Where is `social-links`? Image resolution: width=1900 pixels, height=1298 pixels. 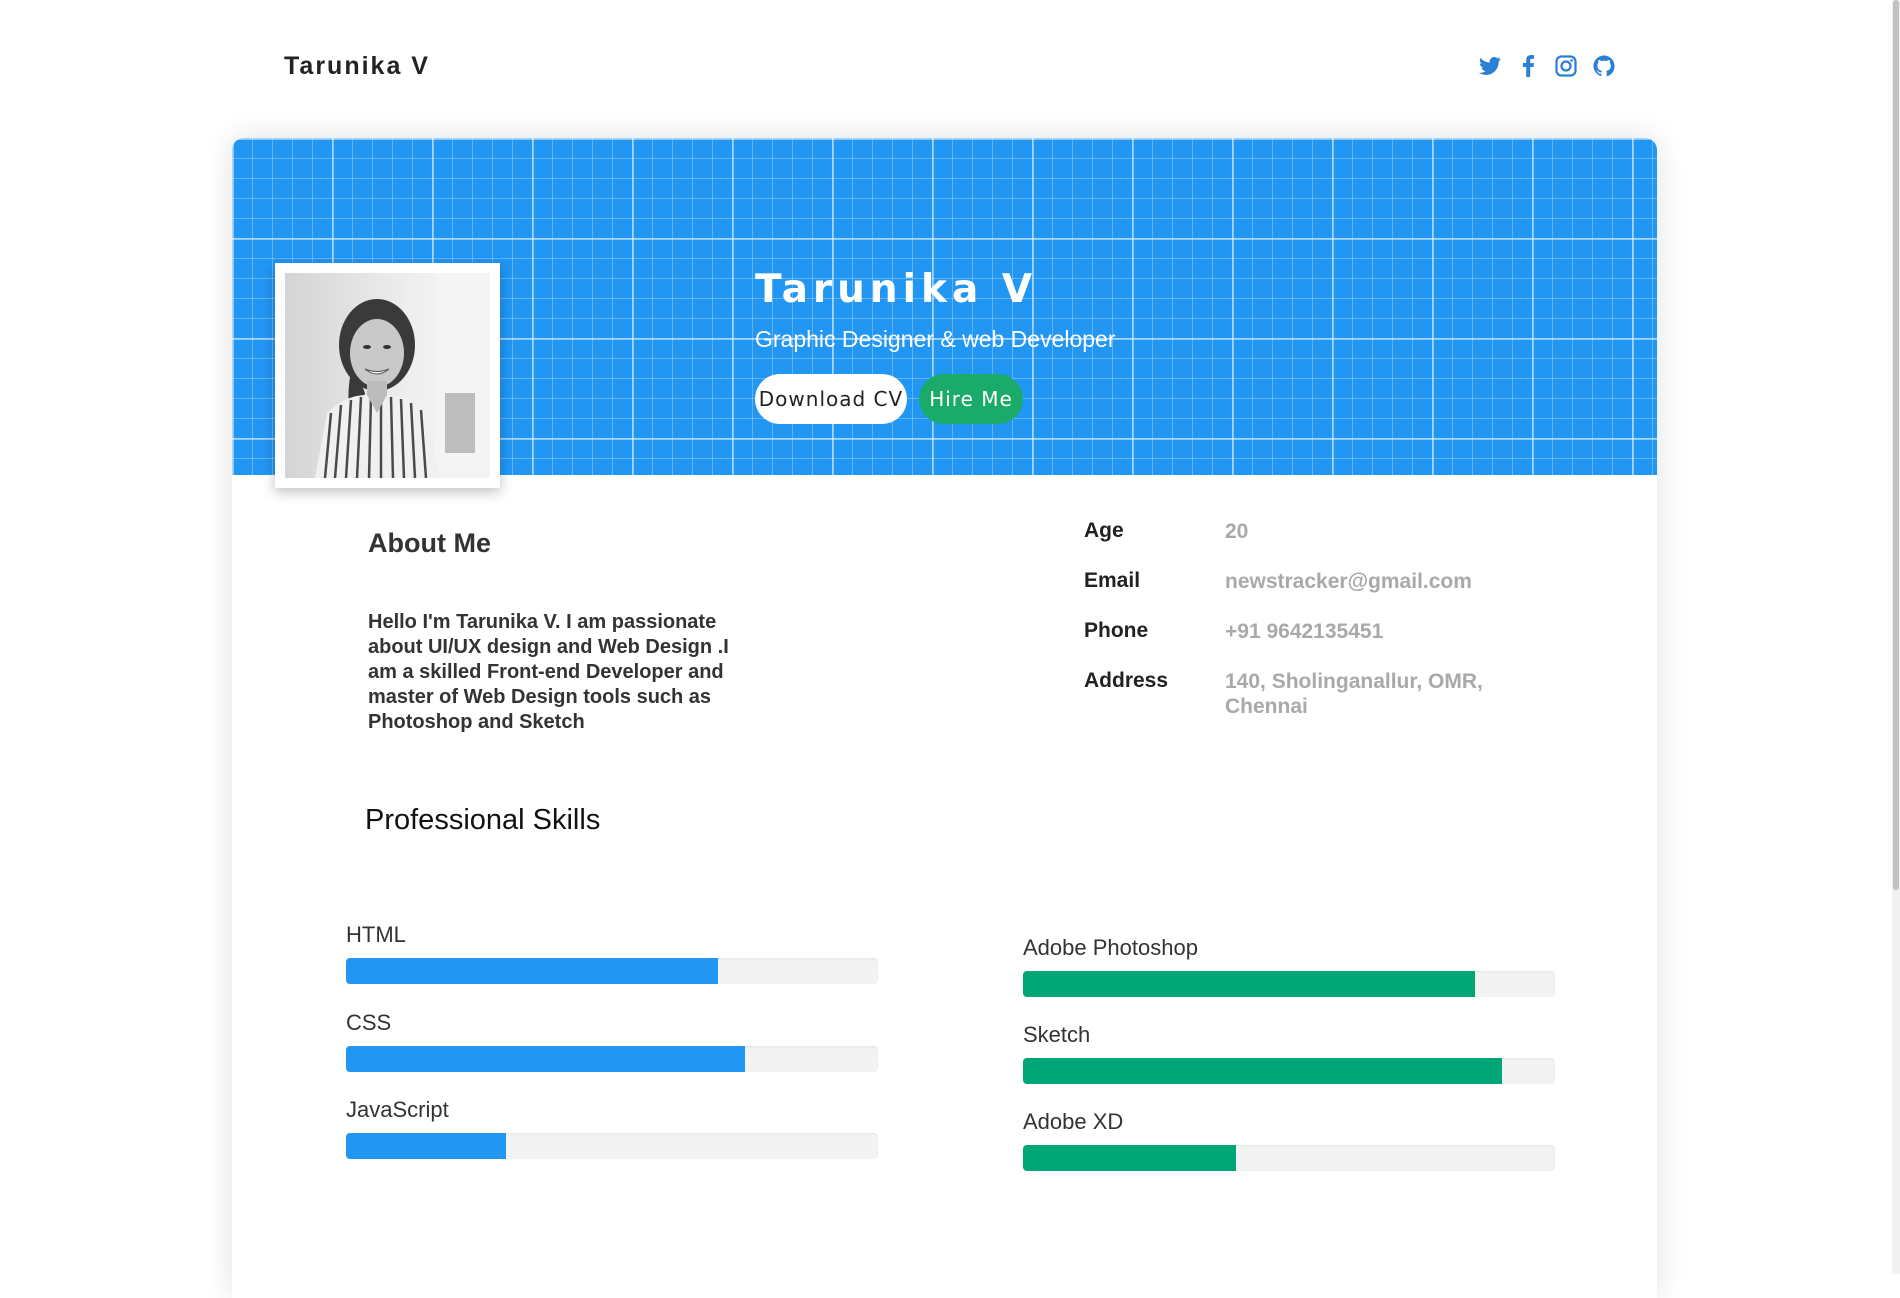 social-links is located at coordinates (1547, 66).